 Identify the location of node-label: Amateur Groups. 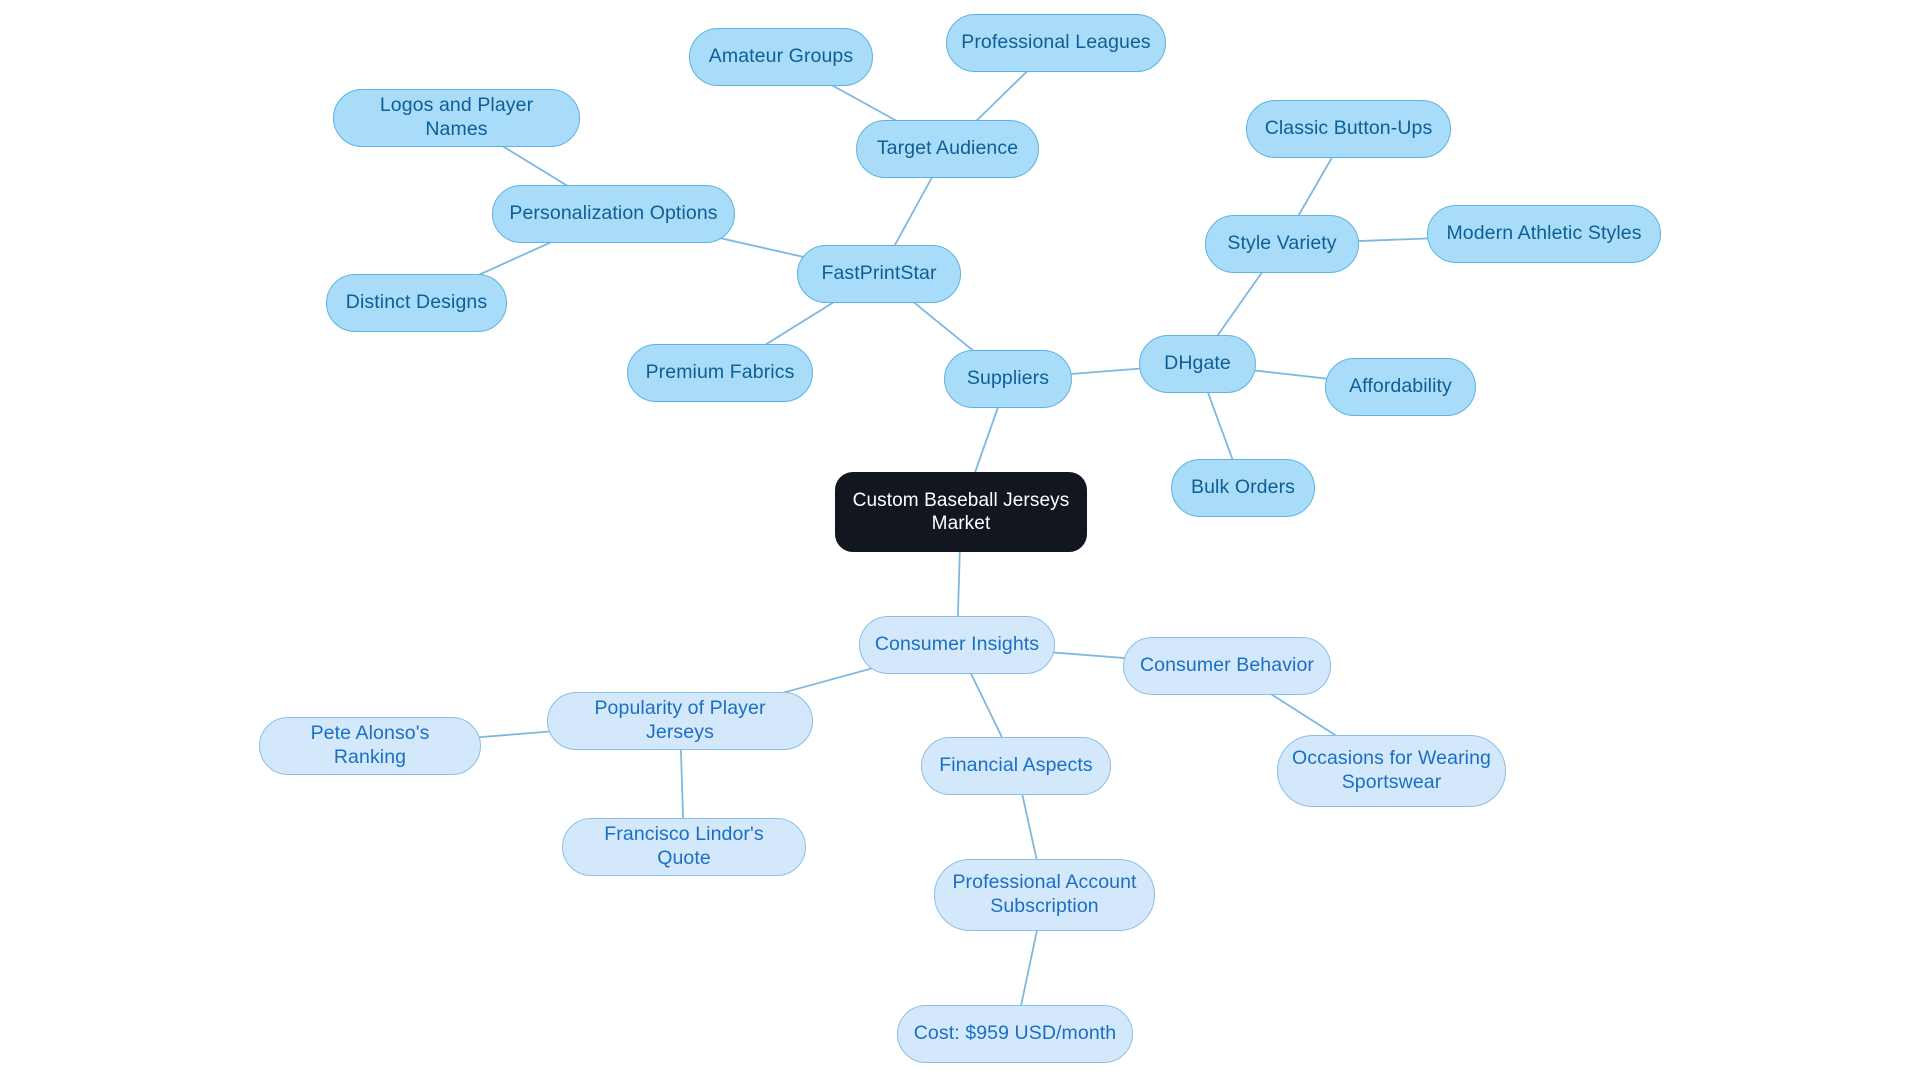
(781, 56).